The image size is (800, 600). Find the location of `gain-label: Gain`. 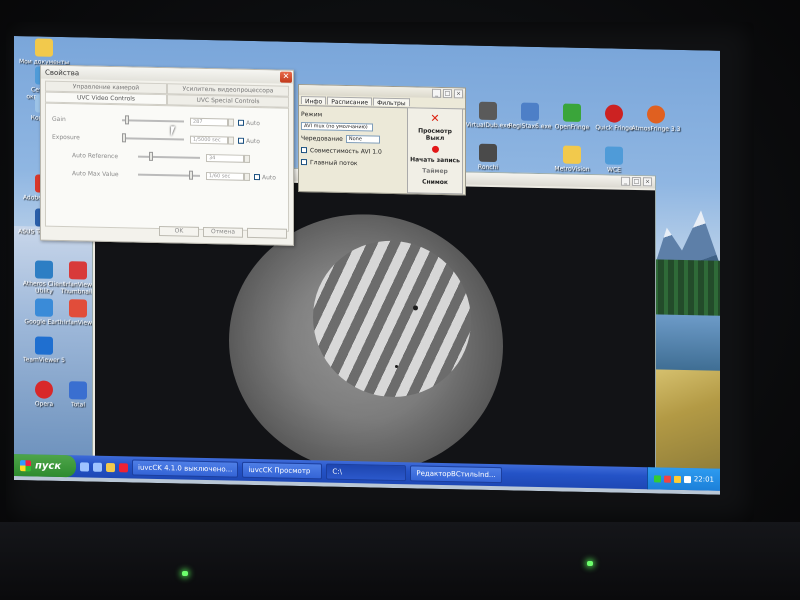

gain-label: Gain is located at coordinates (59, 119).